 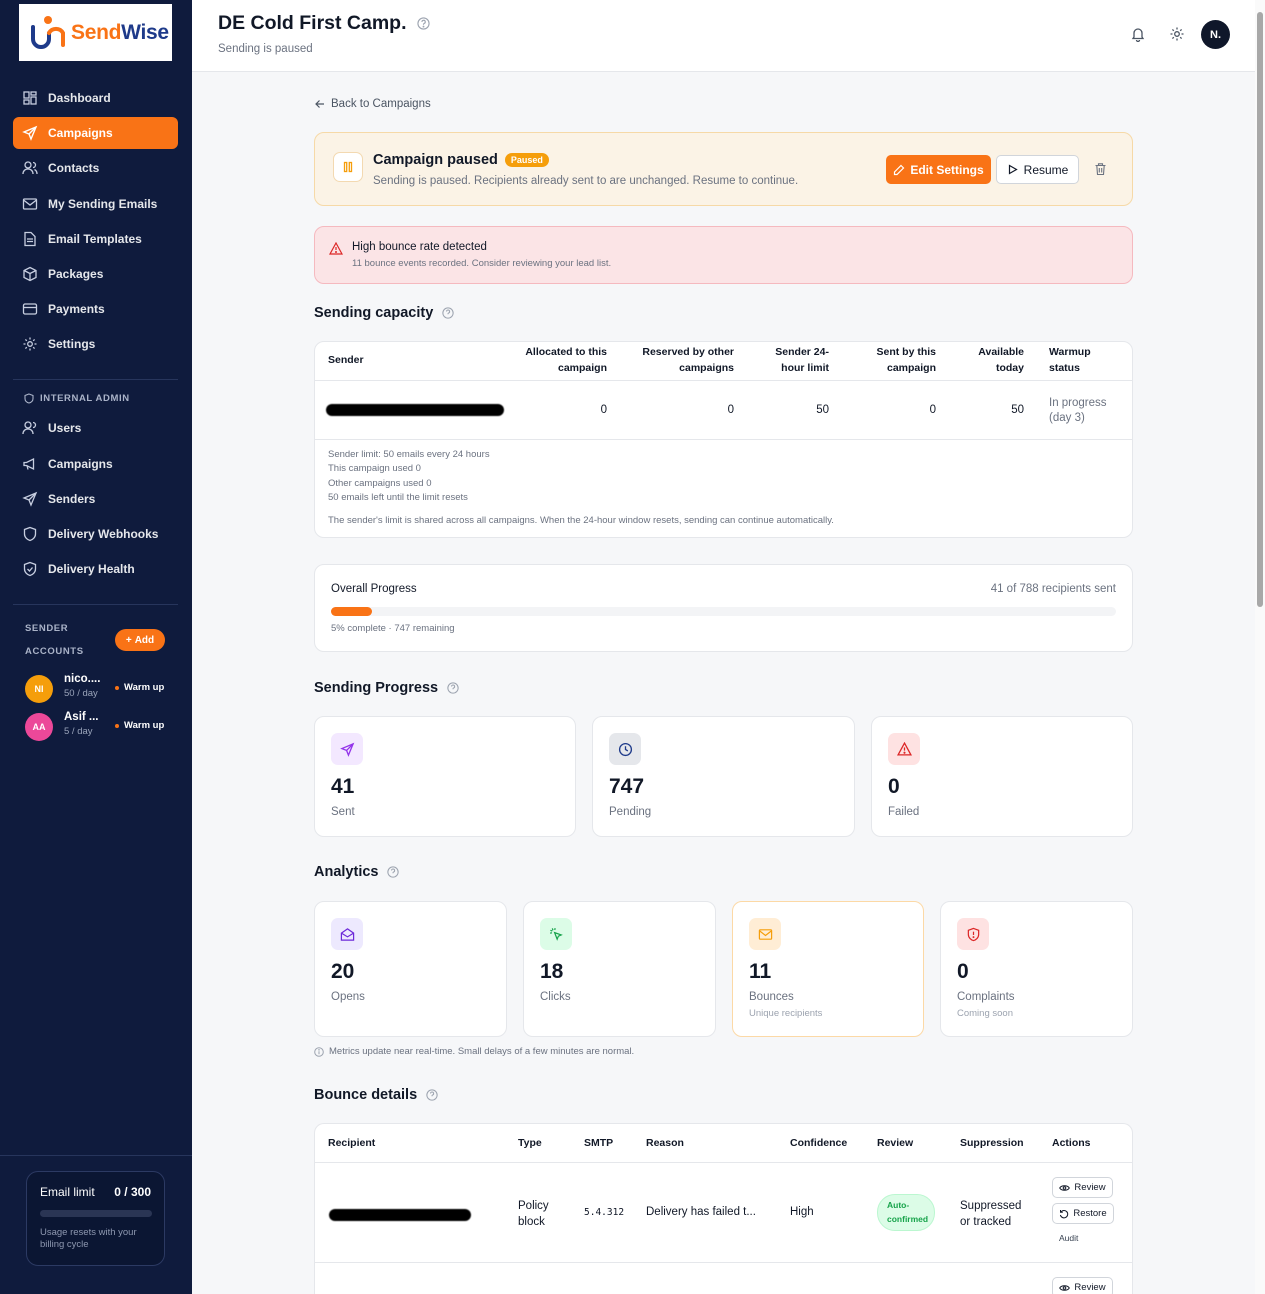 What do you see at coordinates (1013, 169) in the screenshot?
I see `play-icon` at bounding box center [1013, 169].